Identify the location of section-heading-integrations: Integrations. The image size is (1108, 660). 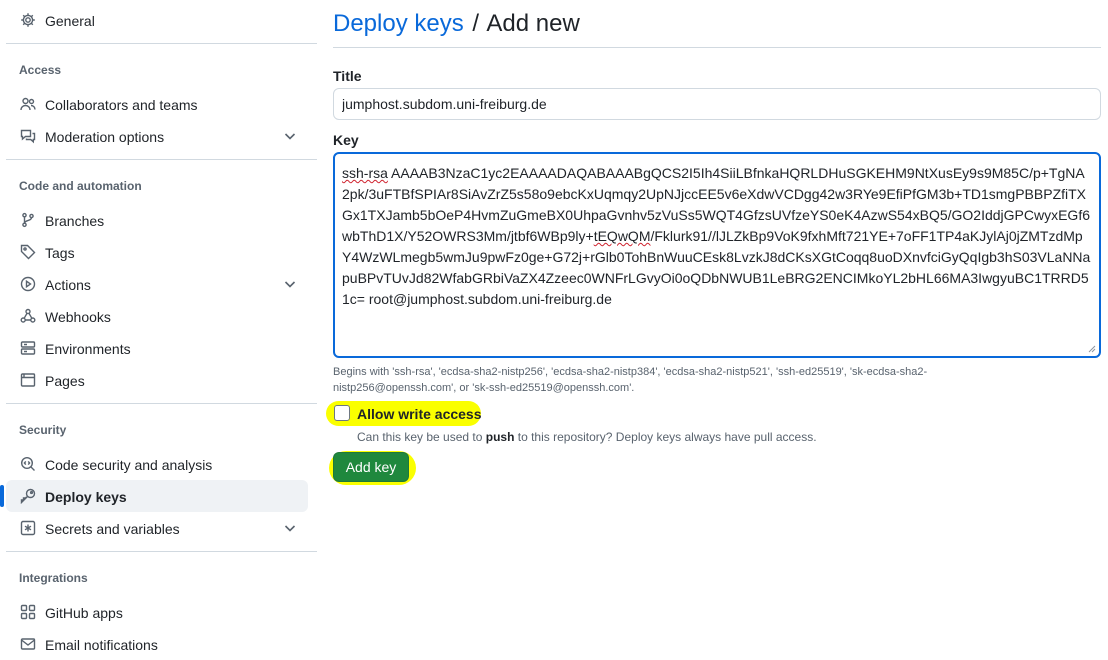
(53, 578).